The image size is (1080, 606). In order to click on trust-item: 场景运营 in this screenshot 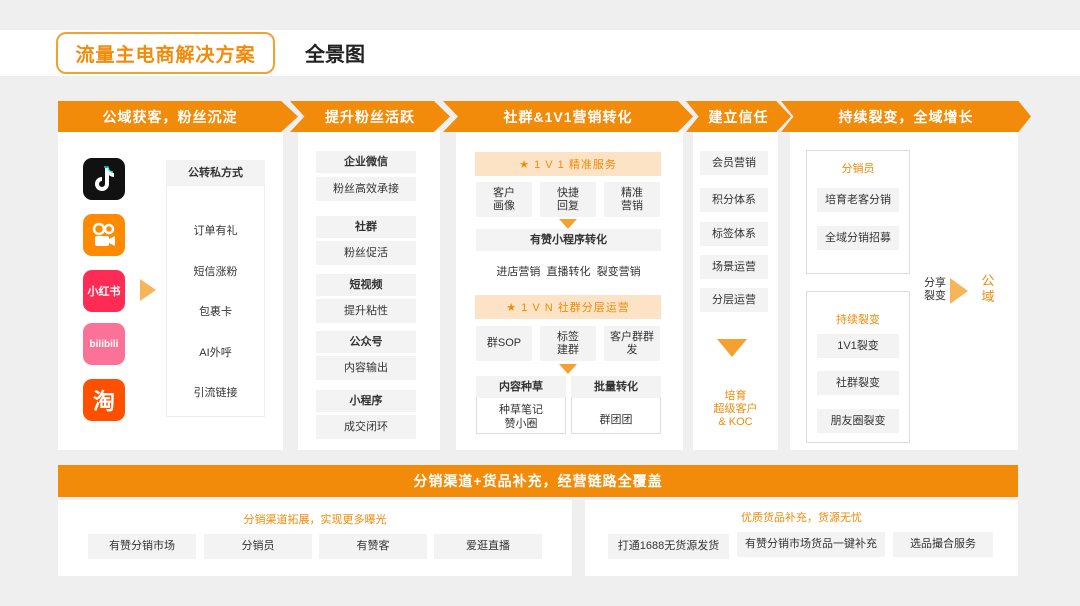, I will do `click(734, 267)`.